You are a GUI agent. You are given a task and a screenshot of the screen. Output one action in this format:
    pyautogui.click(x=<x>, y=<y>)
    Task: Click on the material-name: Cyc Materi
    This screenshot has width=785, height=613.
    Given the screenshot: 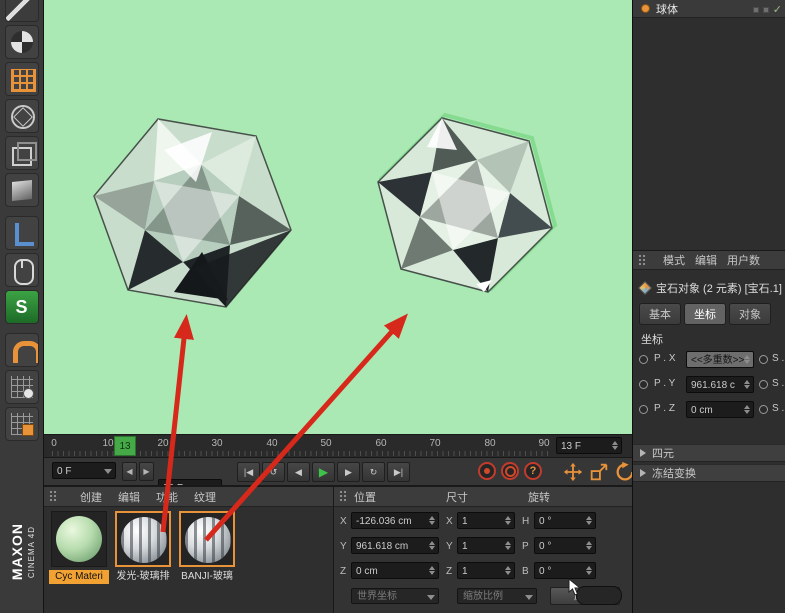 What is the action you would take?
    pyautogui.click(x=79, y=577)
    